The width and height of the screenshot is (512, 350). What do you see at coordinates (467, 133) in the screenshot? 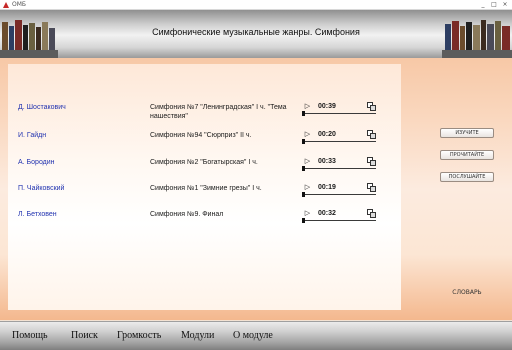
I see `study-button: ИЗУЧИТЕ` at bounding box center [467, 133].